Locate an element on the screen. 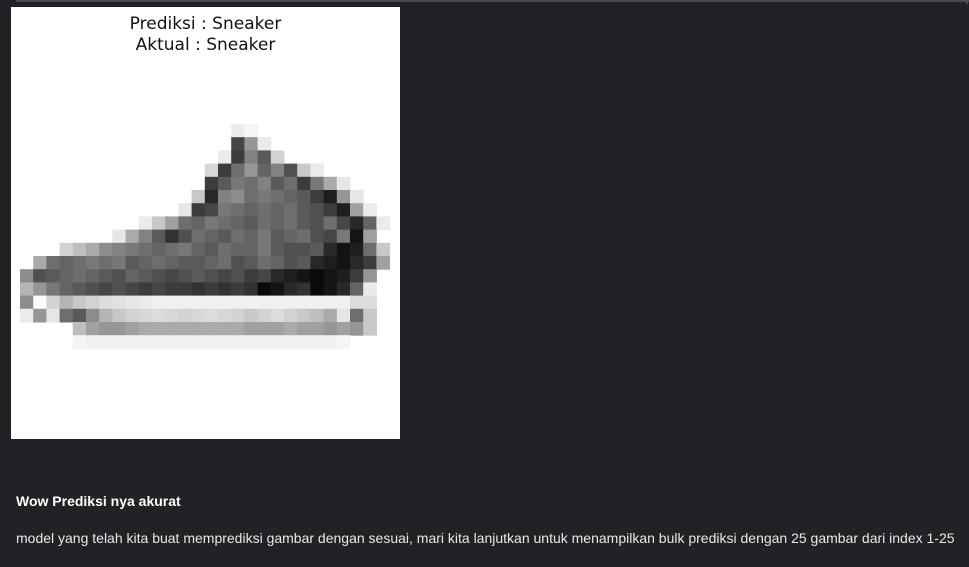  cell-divider is located at coordinates (492, 1).